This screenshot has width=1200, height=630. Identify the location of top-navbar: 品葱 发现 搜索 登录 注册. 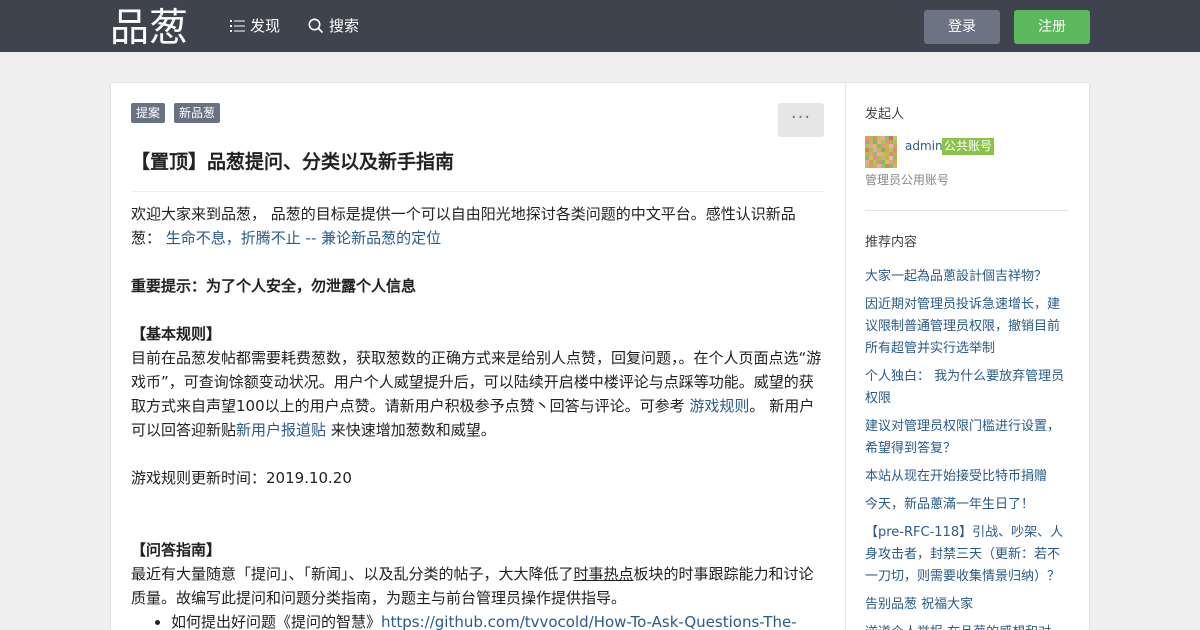
(600, 26).